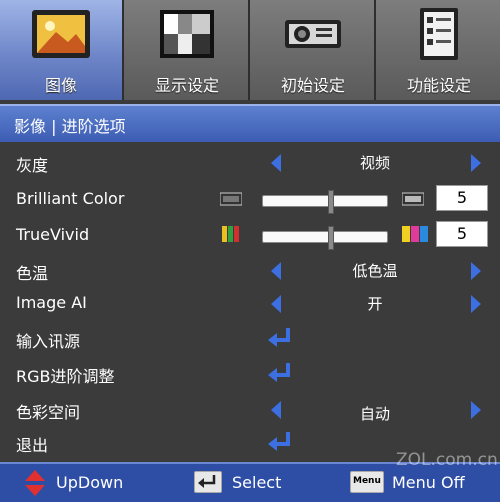 This screenshot has width=500, height=502. Describe the element at coordinates (250, 271) in the screenshot. I see `menu-item-color-temp: 色温 低色温` at that location.